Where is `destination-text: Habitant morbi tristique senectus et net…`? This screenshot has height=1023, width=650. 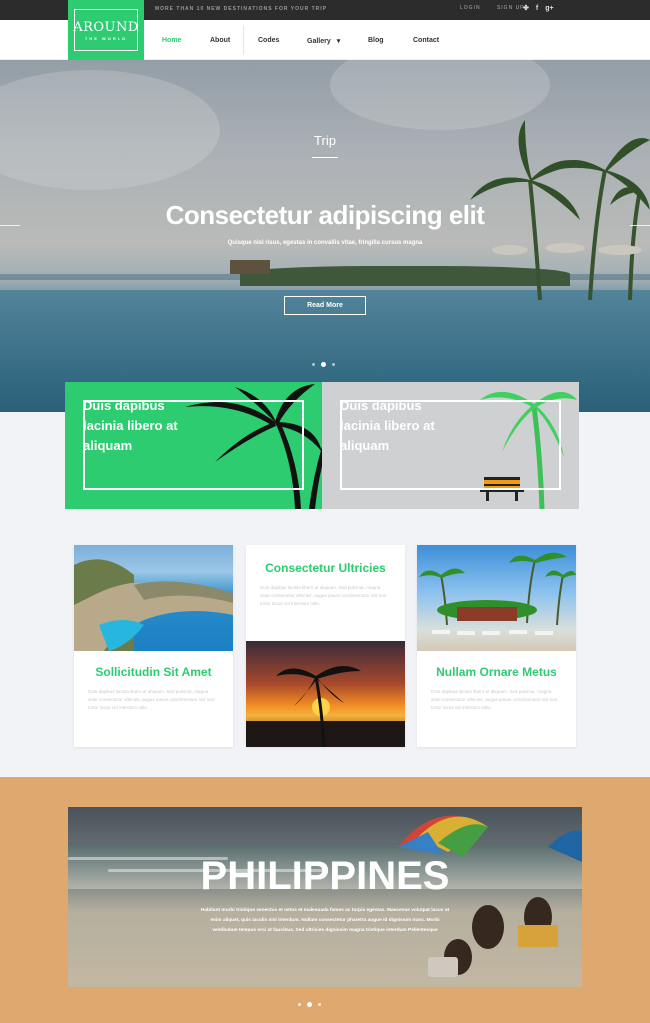
destination-text: Habitant morbi tristique senectus et net… is located at coordinates (325, 920).